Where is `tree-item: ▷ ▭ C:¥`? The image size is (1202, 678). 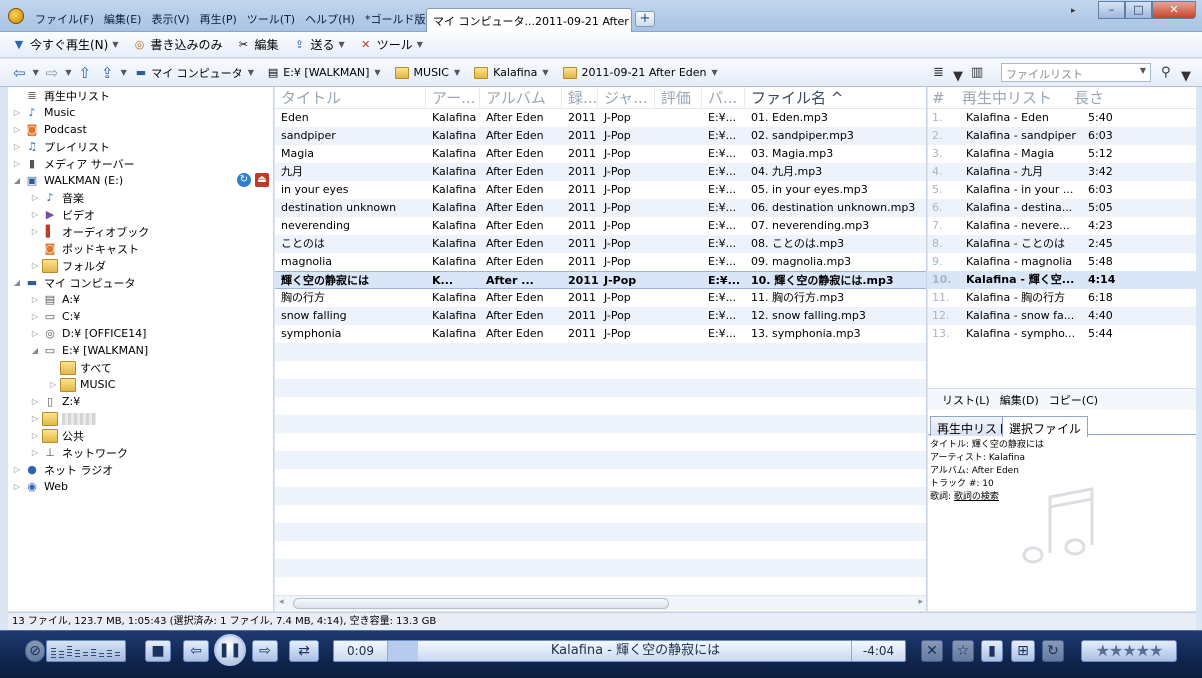
tree-item: ▷ ▭ C:¥ is located at coordinates (140, 316).